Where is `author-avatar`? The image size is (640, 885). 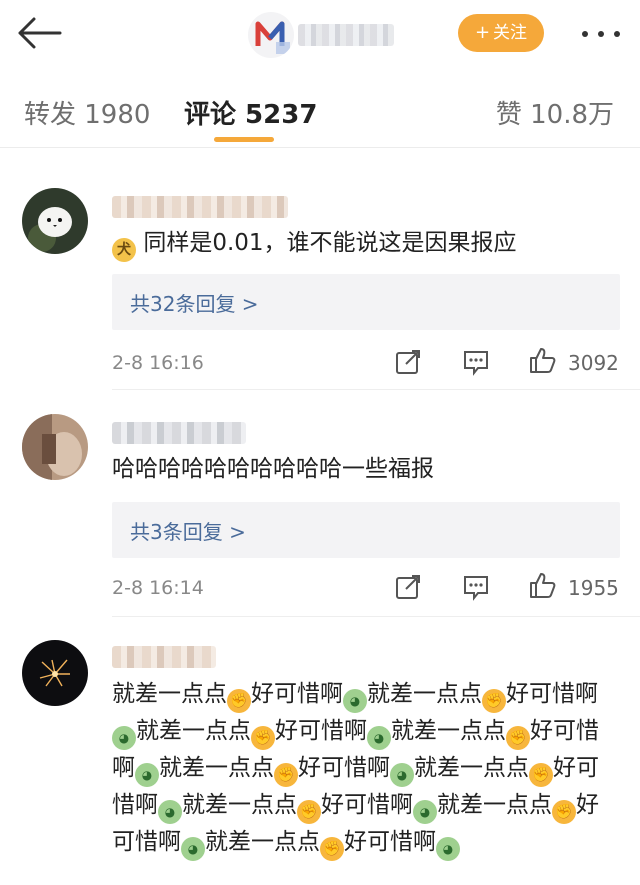 author-avatar is located at coordinates (271, 35).